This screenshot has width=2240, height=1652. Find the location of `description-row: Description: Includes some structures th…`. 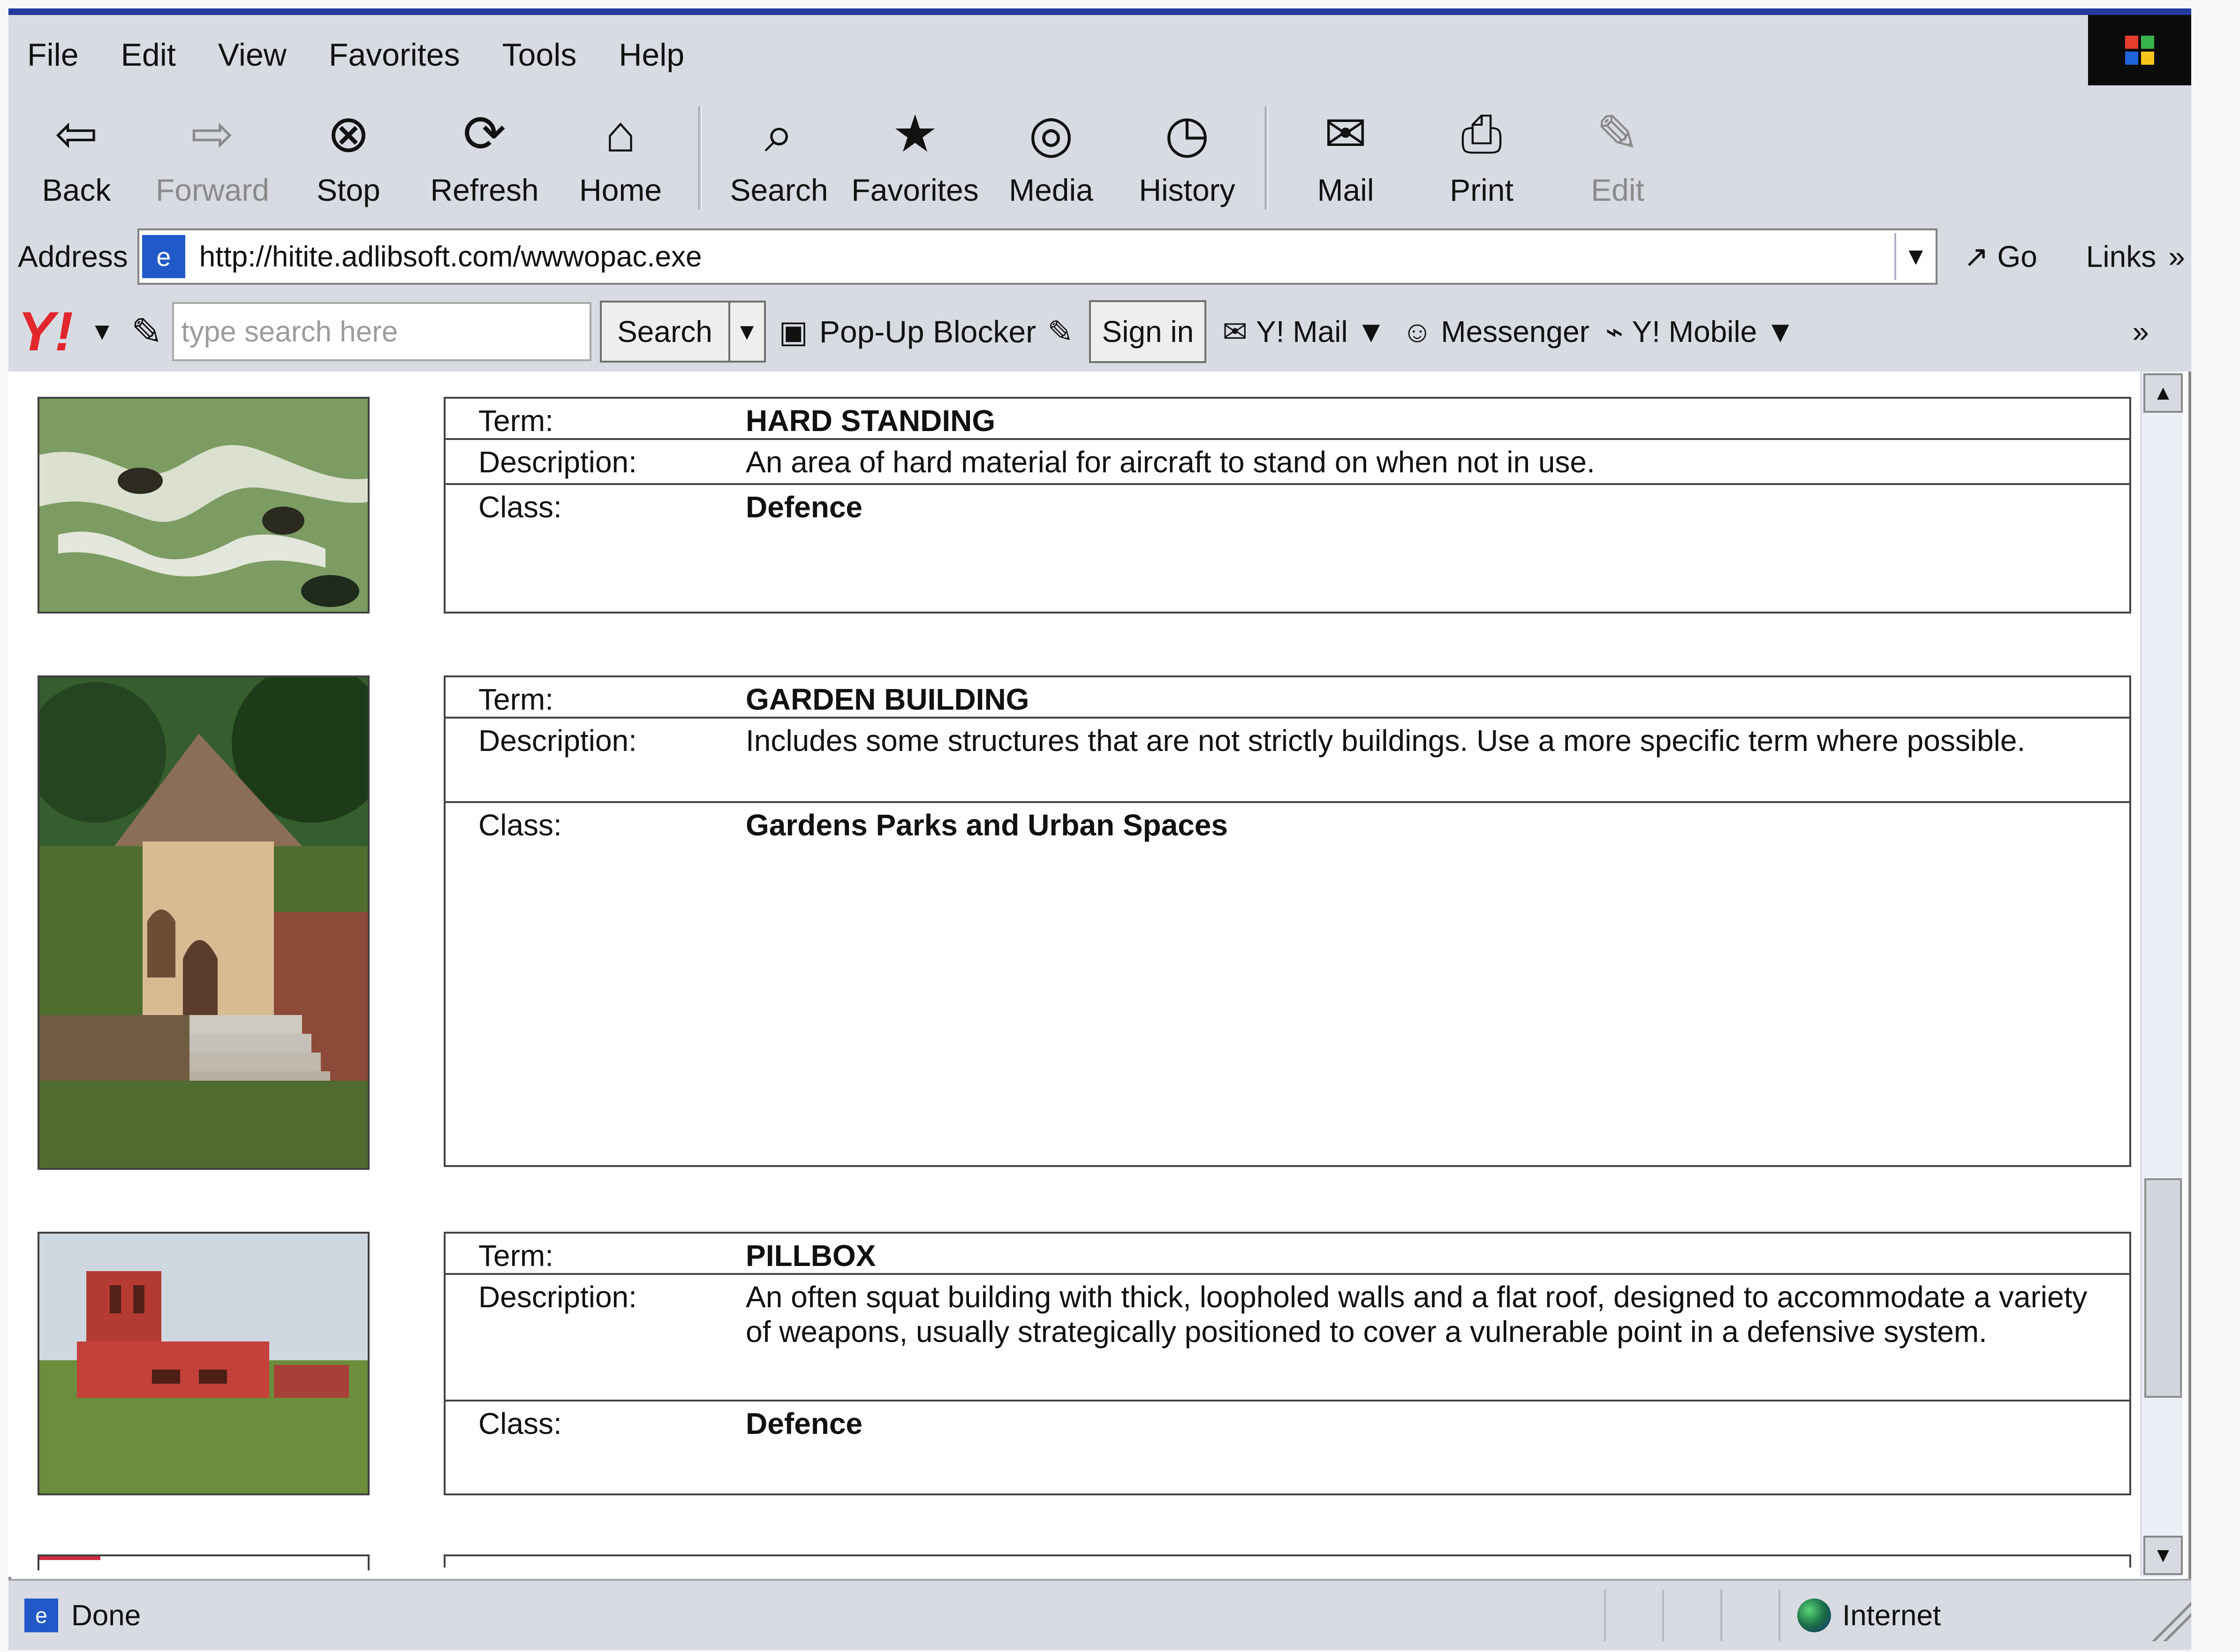

description-row: Description: Includes some structures th… is located at coordinates (1287, 761).